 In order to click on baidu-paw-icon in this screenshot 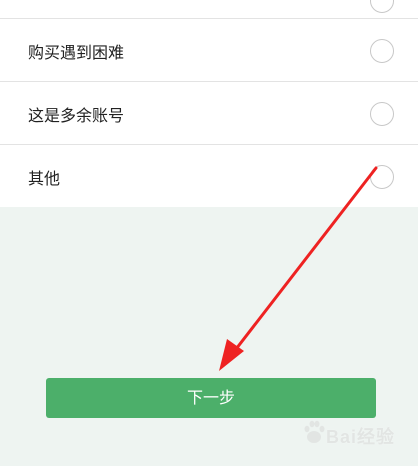, I will do `click(314, 431)`.